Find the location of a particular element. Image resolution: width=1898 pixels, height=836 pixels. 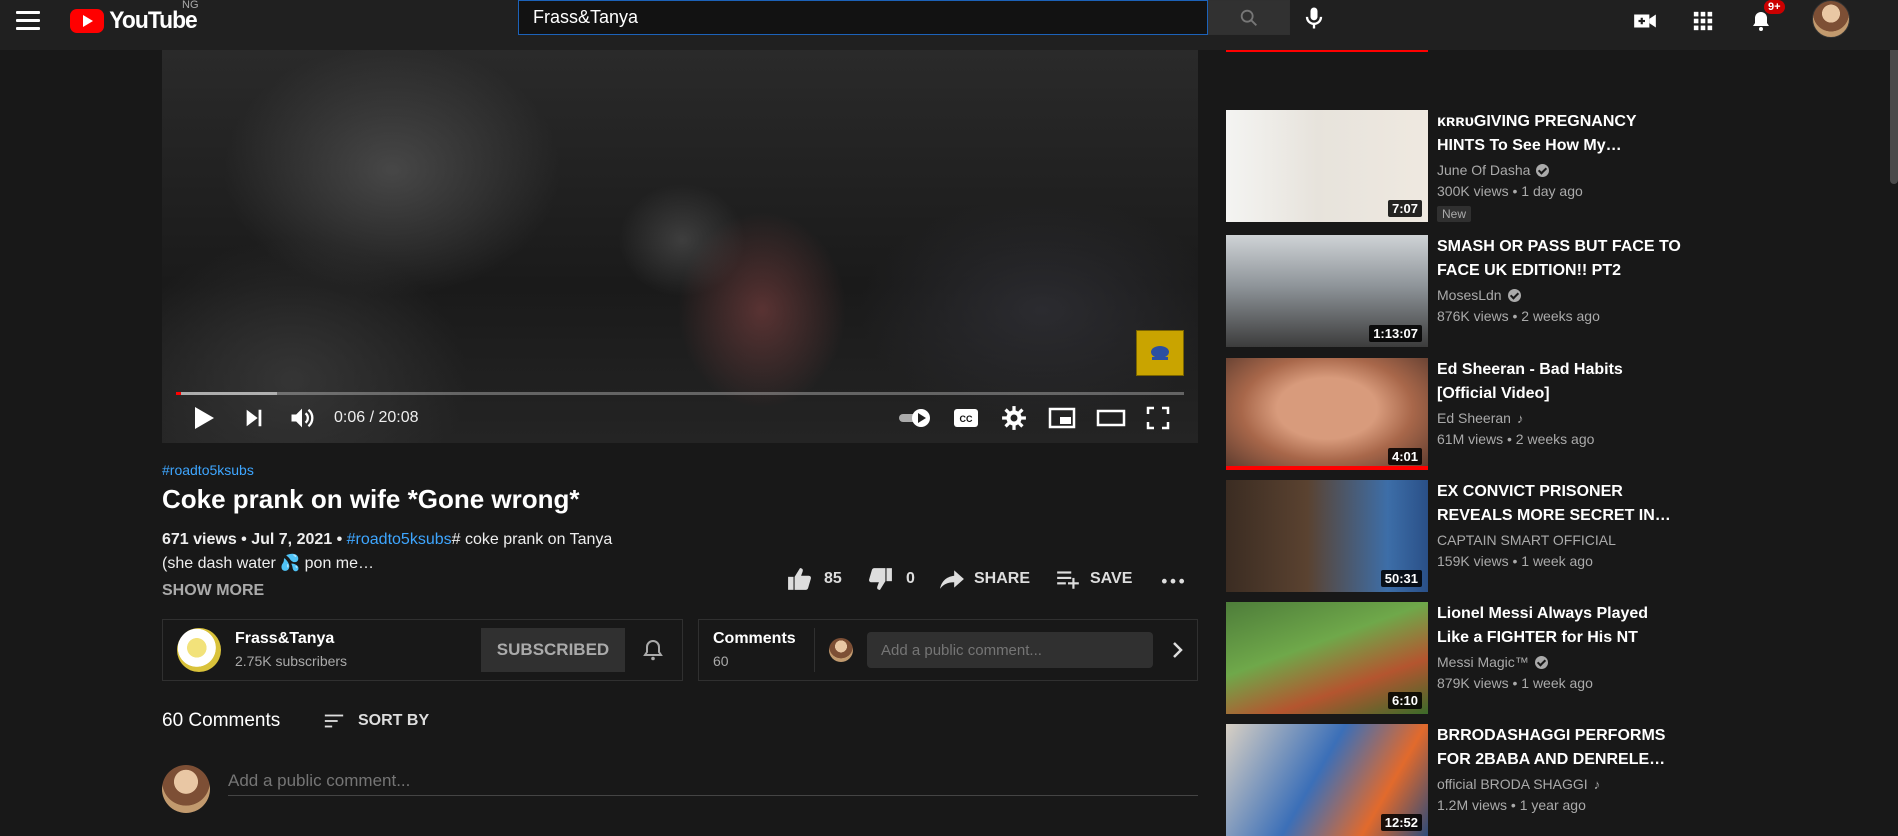

channel-logo-icon is located at coordinates (1160, 353).